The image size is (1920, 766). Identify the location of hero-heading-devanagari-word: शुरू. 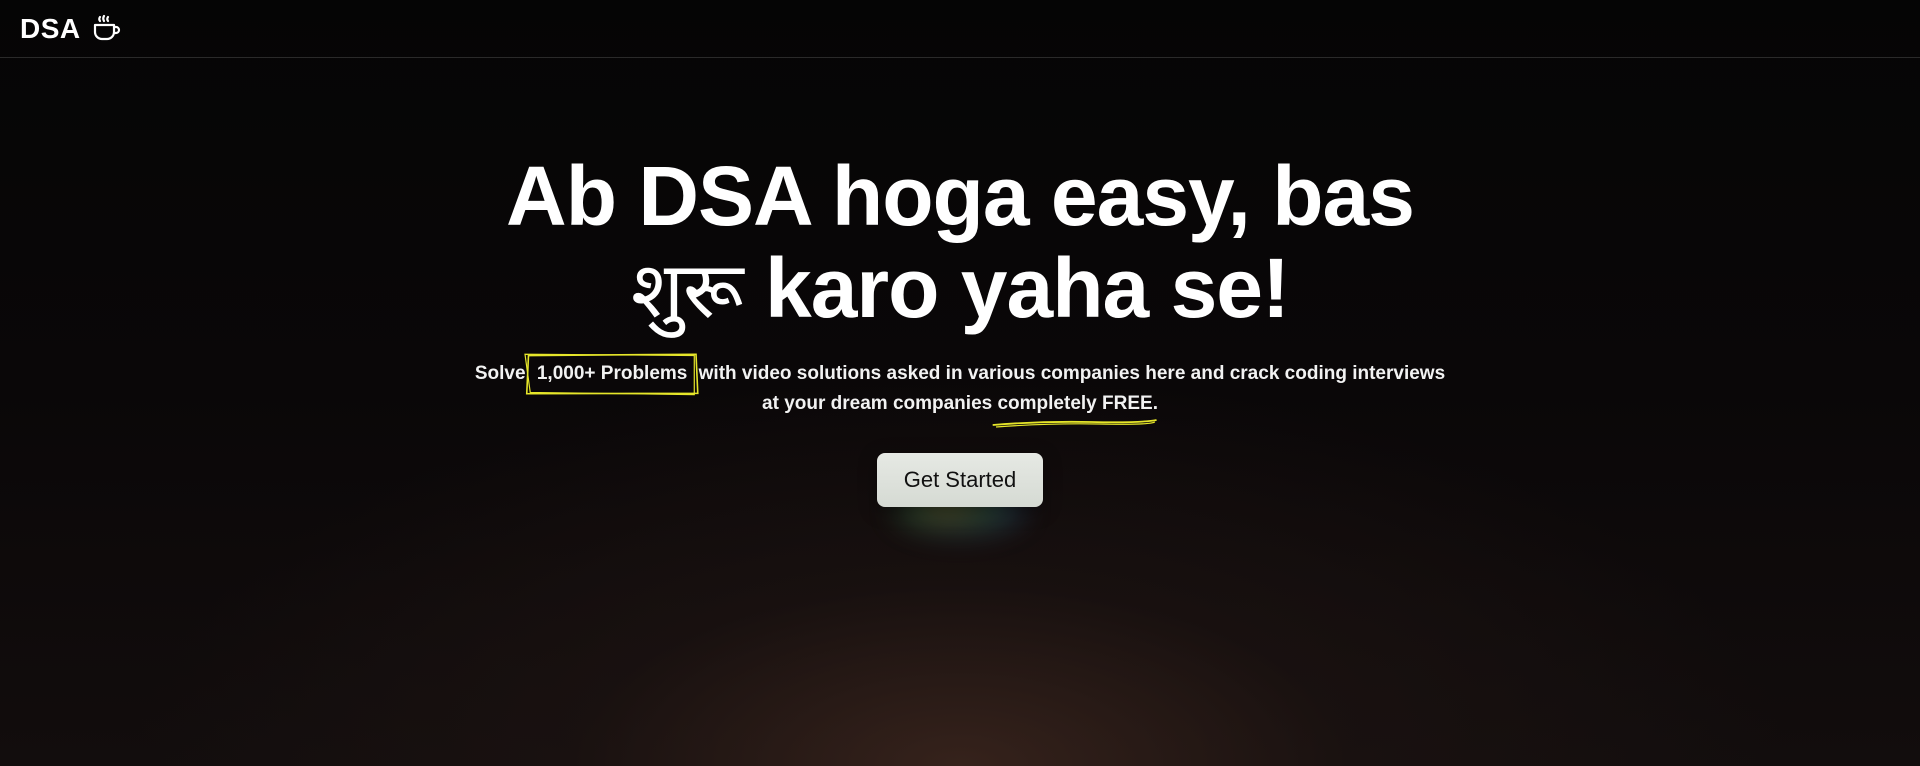
(687, 291).